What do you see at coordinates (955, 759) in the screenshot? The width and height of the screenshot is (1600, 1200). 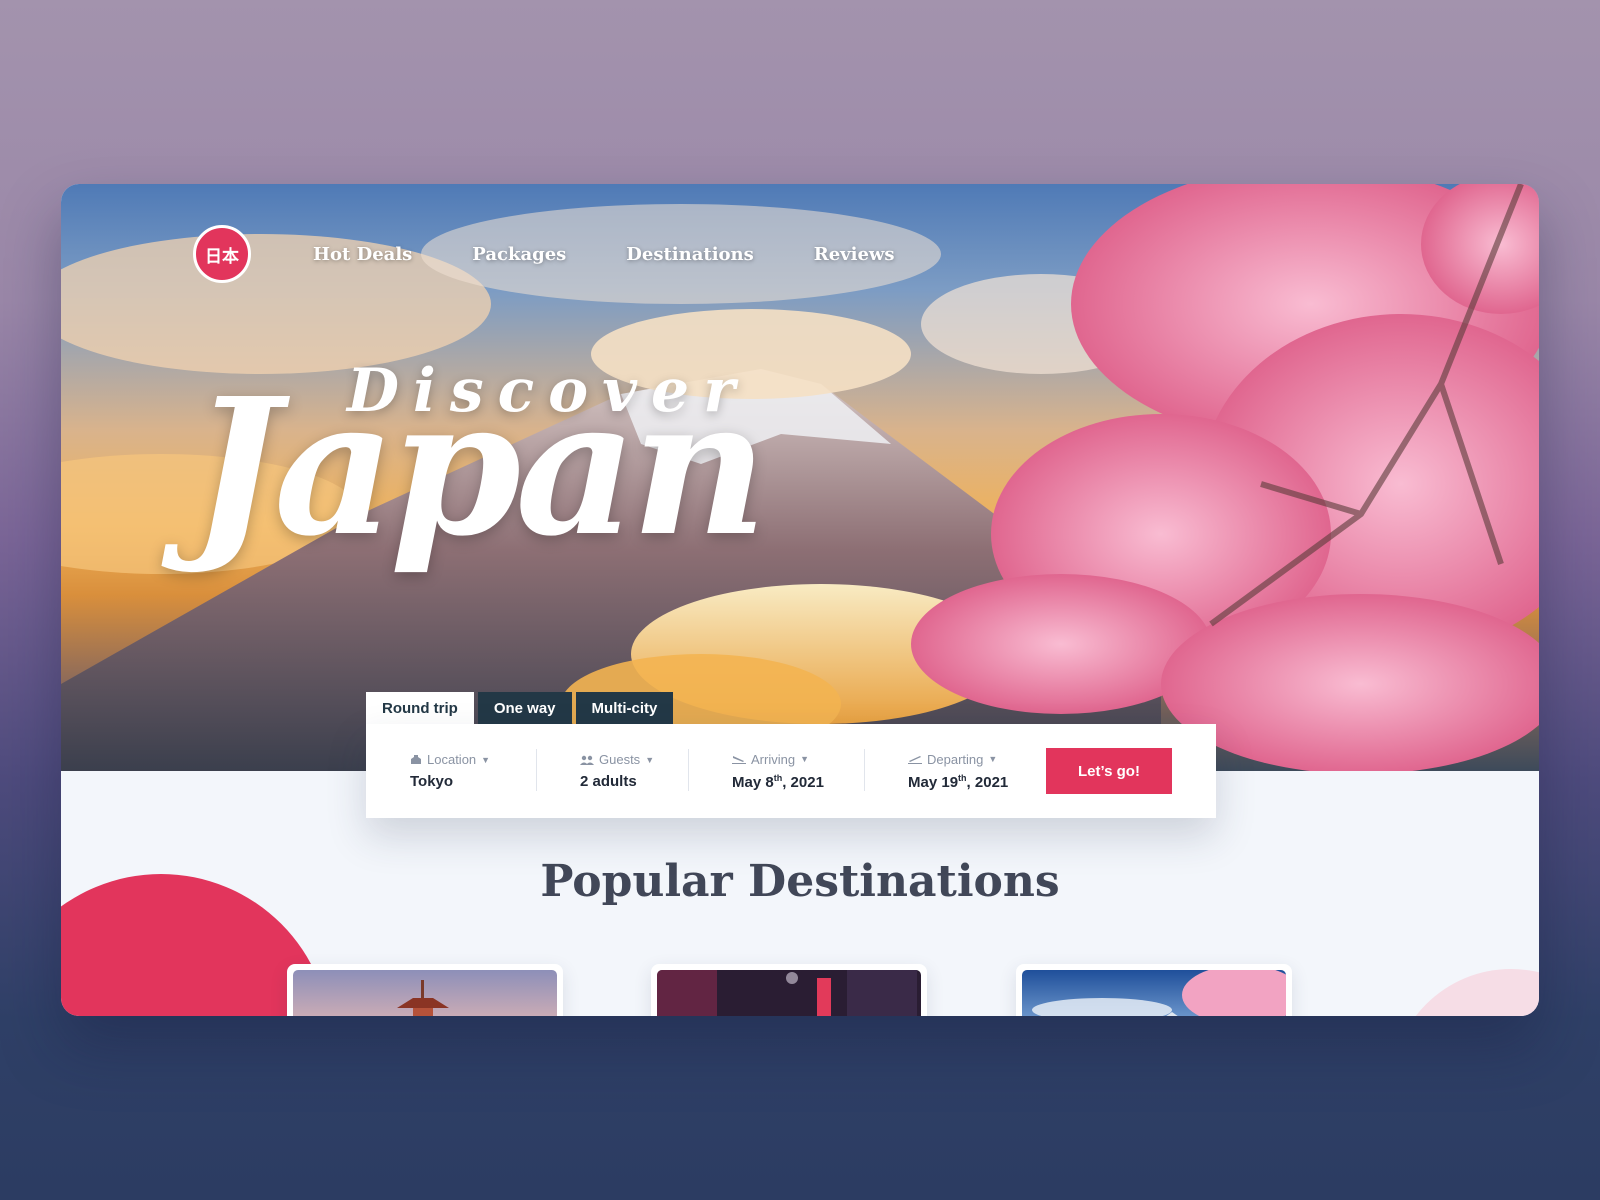 I see `departing-label: Departing` at bounding box center [955, 759].